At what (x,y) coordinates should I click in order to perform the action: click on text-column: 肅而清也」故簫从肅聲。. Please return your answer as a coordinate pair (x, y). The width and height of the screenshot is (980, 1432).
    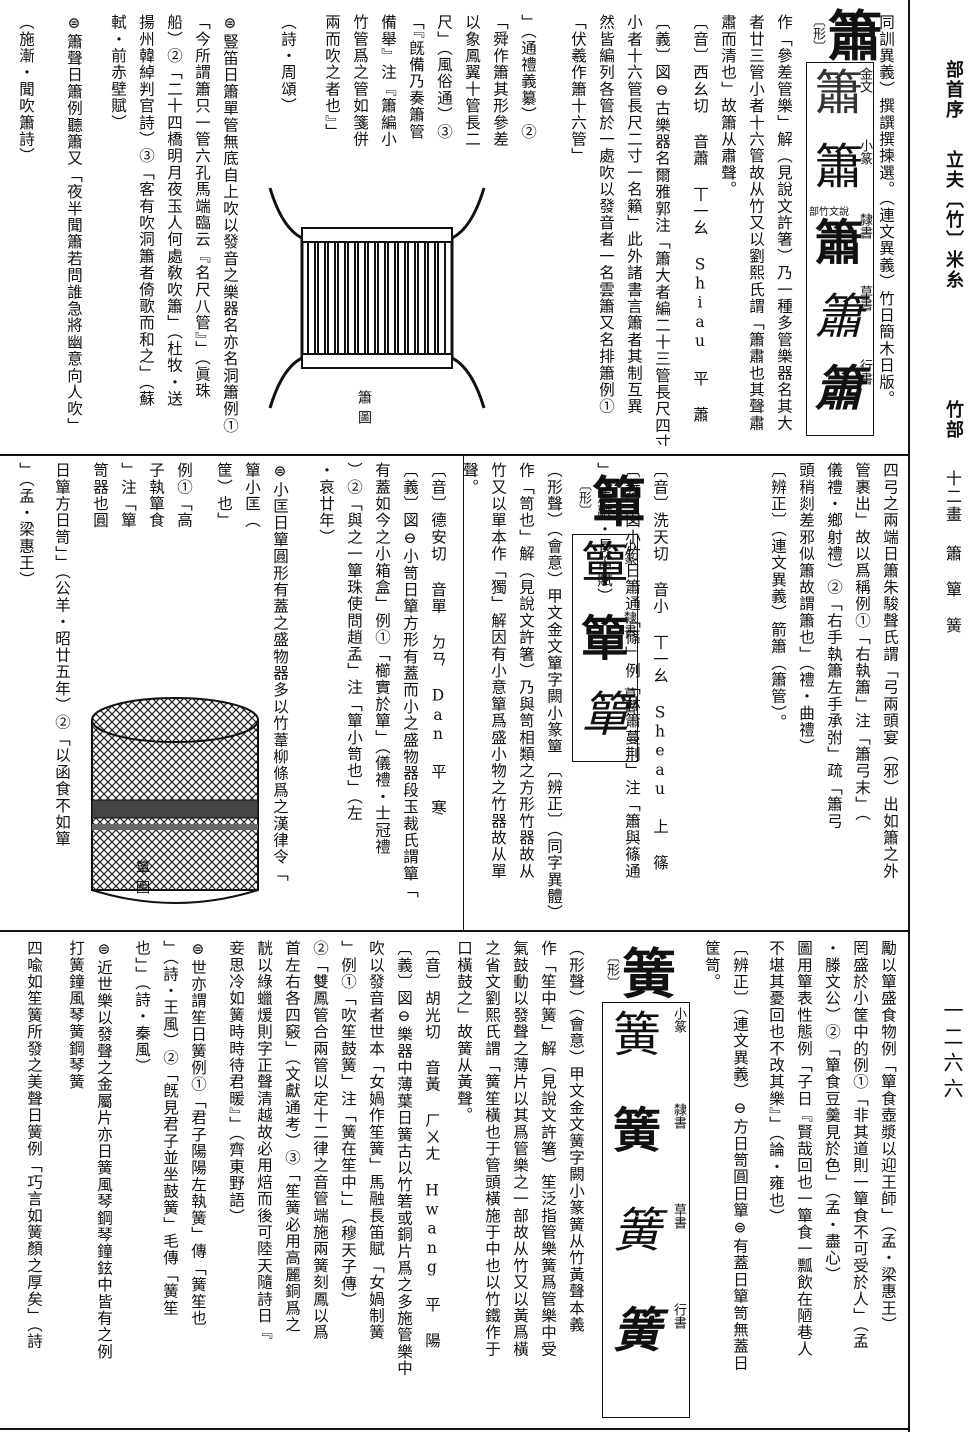
    Looking at the image, I should click on (728, 106).